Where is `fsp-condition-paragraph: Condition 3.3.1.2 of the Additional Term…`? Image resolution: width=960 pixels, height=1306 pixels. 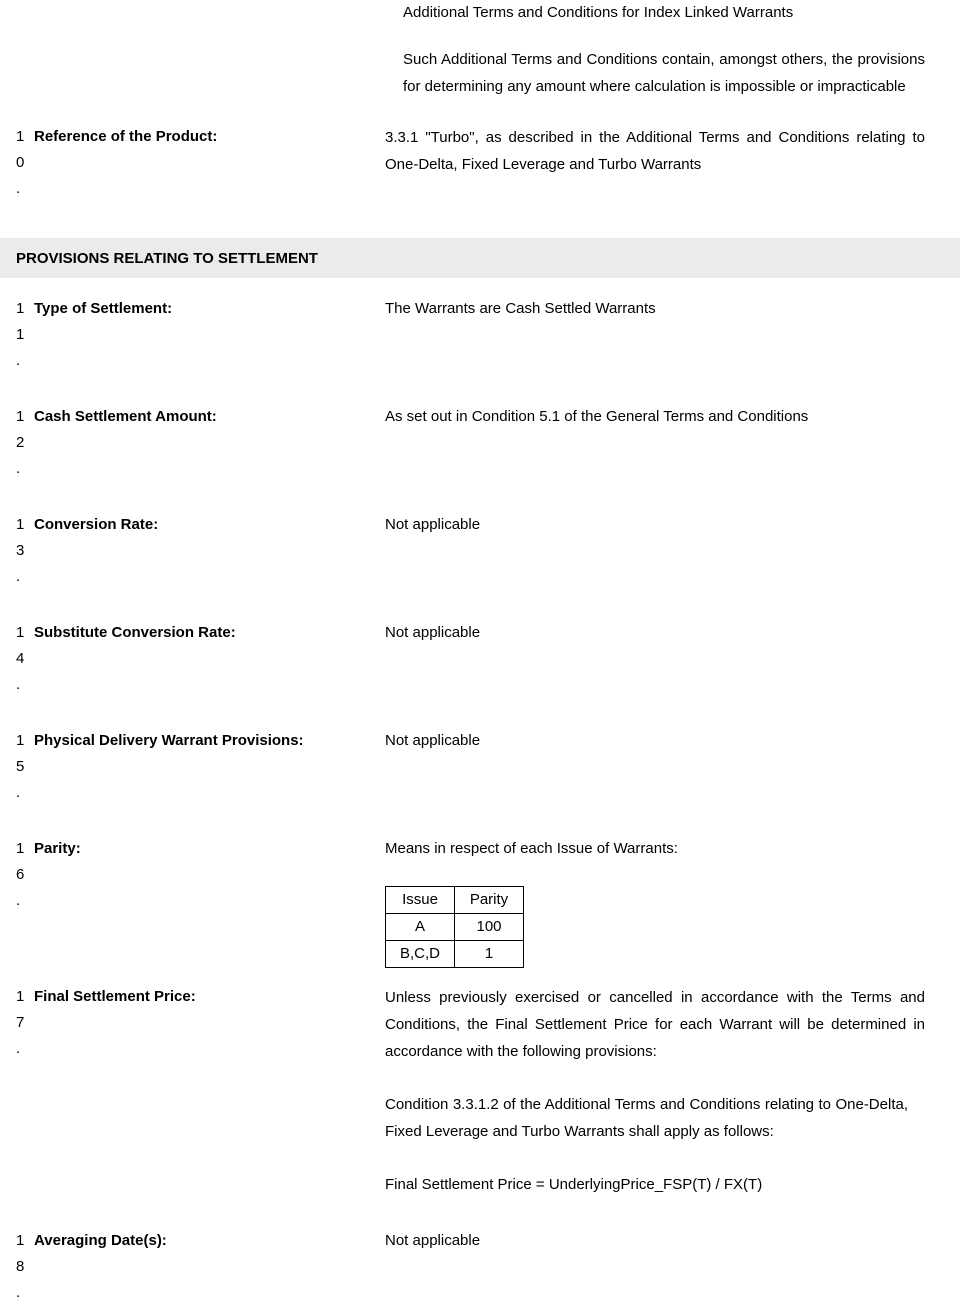
fsp-condition-paragraph: Condition 3.3.1.2 of the Additional Term… is located at coordinates (646, 1118).